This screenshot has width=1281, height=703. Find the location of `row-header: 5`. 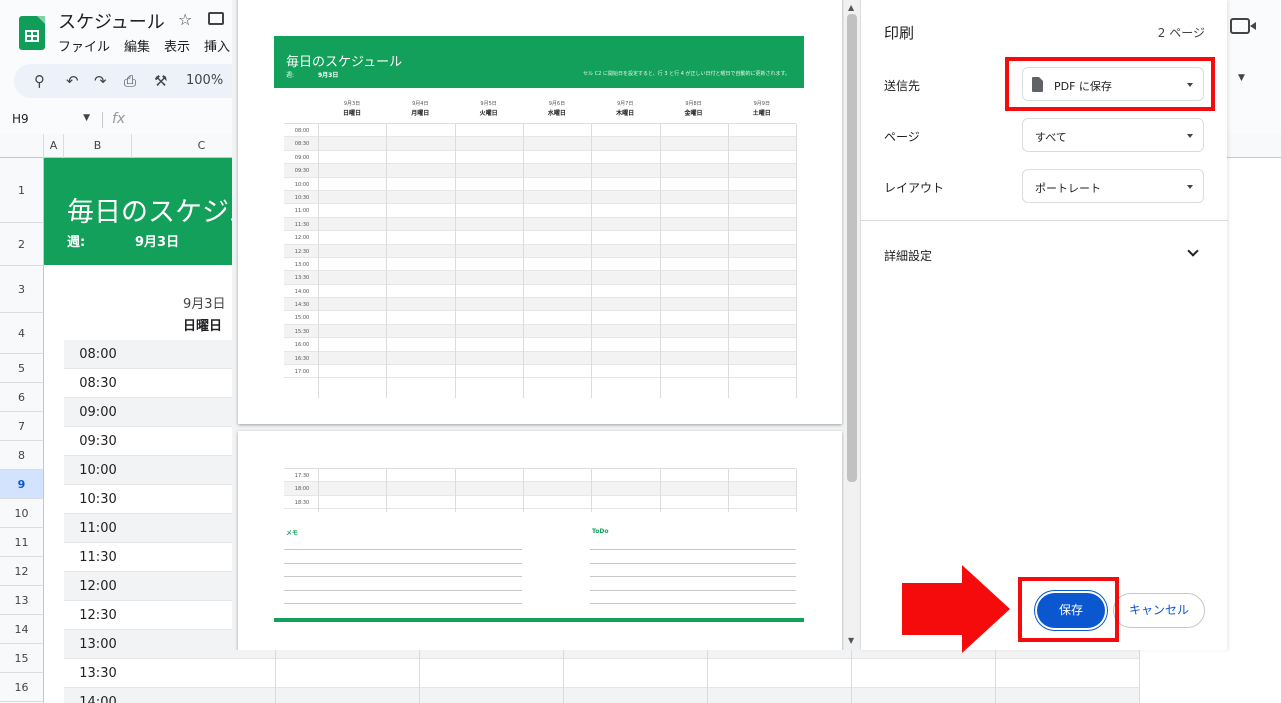

row-header: 5 is located at coordinates (22, 368).